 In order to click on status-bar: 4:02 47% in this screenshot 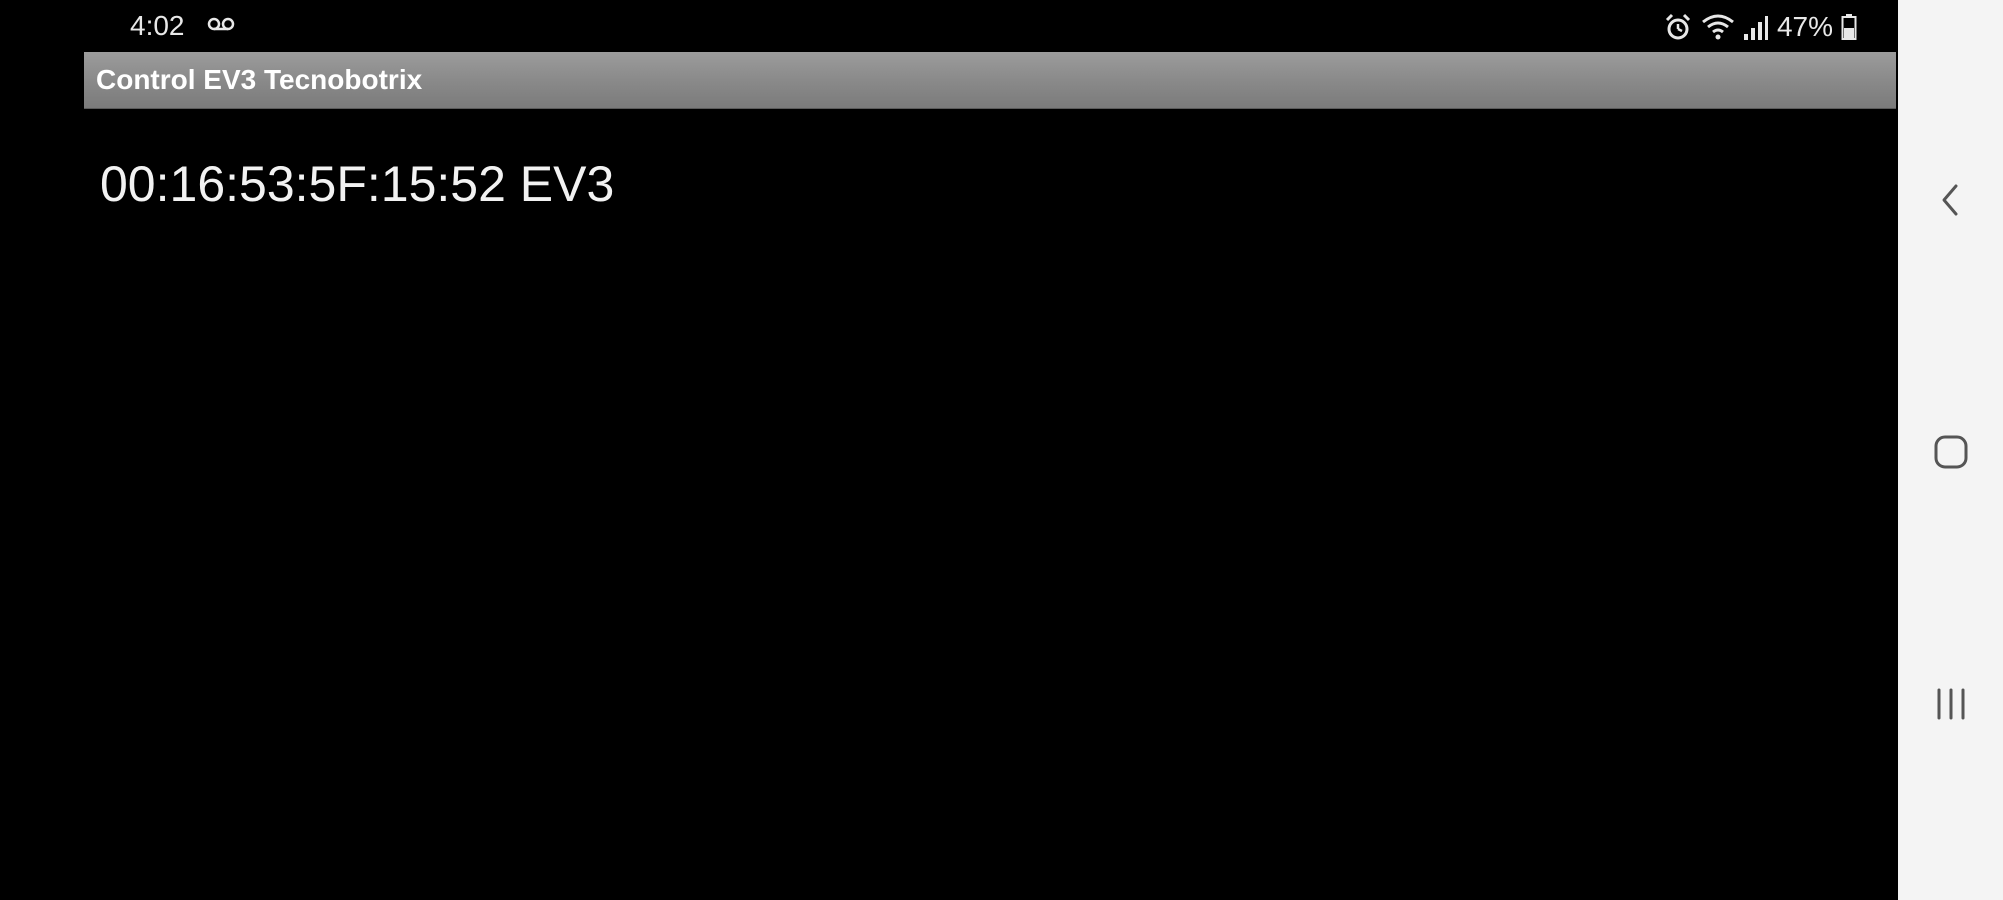, I will do `click(948, 26)`.